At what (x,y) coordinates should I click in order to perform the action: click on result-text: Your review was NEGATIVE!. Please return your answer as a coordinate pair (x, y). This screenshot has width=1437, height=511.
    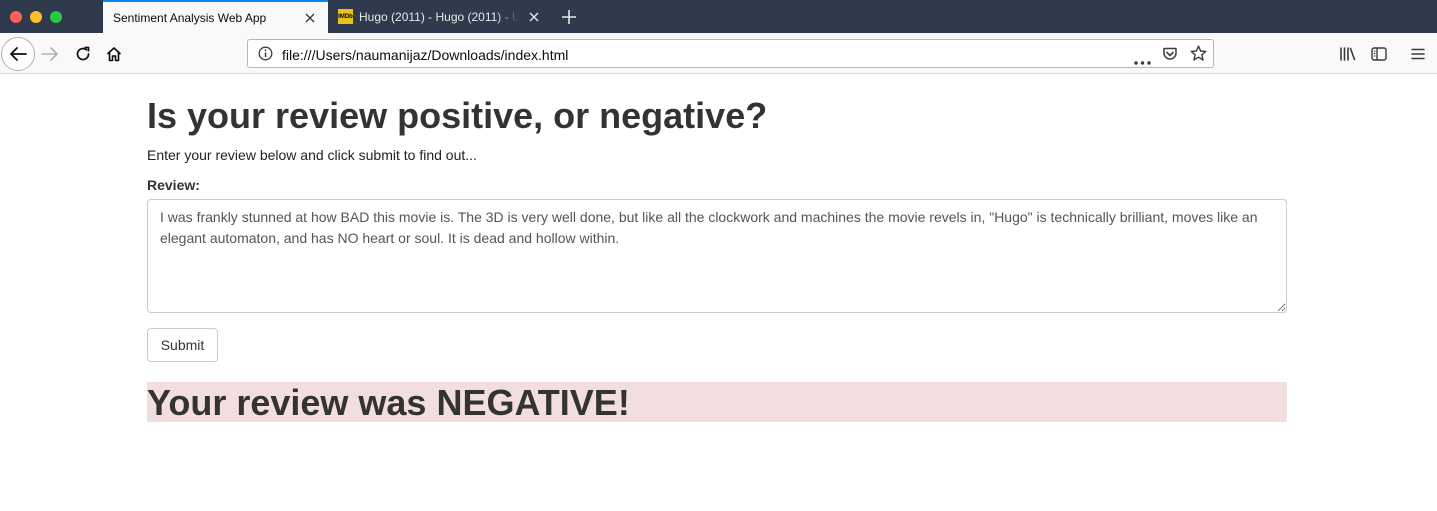
    Looking at the image, I should click on (388, 402).